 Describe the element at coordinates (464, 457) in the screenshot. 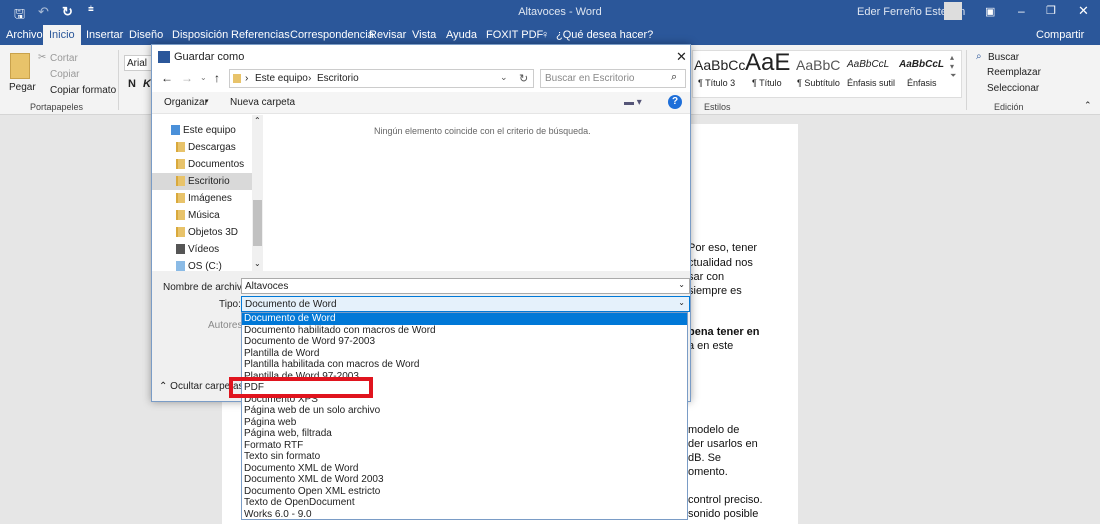

I see `type-option: Texto sin formato` at that location.